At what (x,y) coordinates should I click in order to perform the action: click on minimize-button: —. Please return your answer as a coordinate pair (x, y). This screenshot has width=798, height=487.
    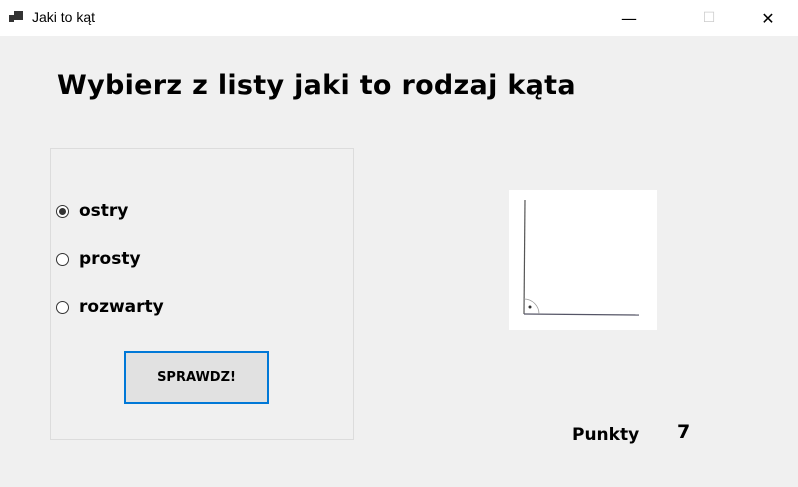
    Looking at the image, I should click on (629, 18).